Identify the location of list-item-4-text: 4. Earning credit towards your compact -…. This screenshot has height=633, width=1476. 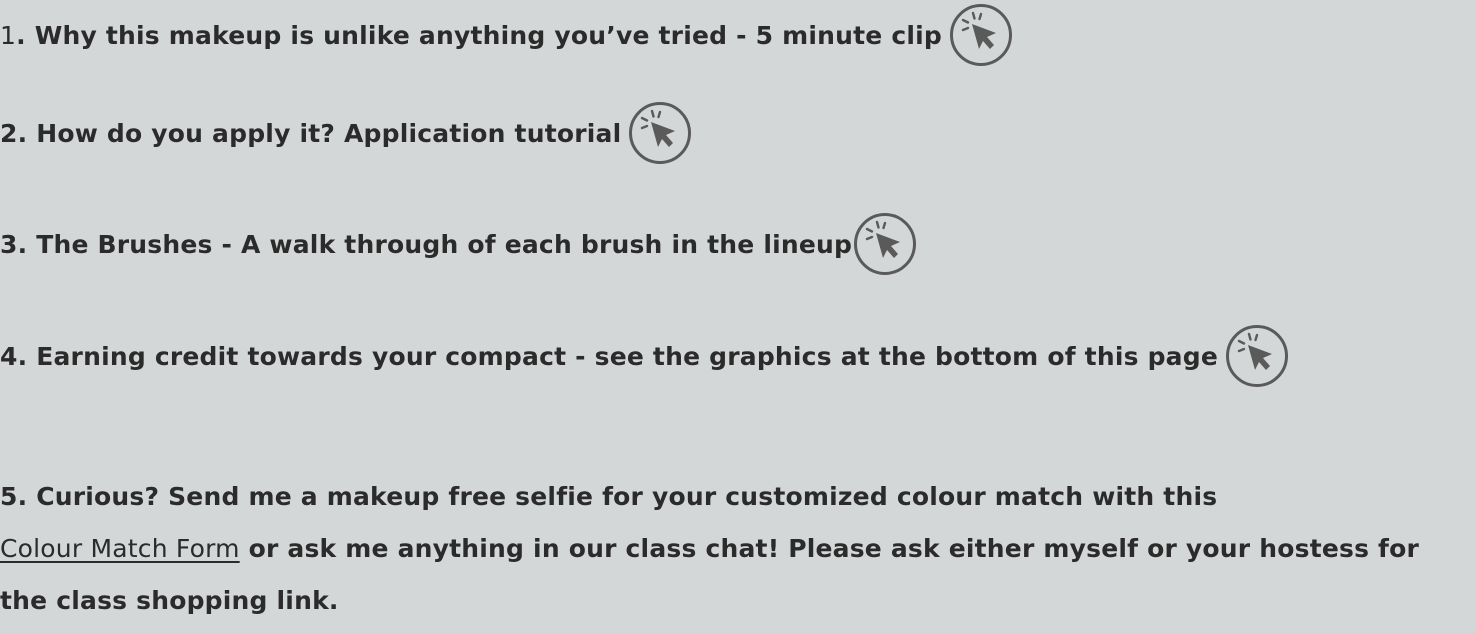
(609, 356).